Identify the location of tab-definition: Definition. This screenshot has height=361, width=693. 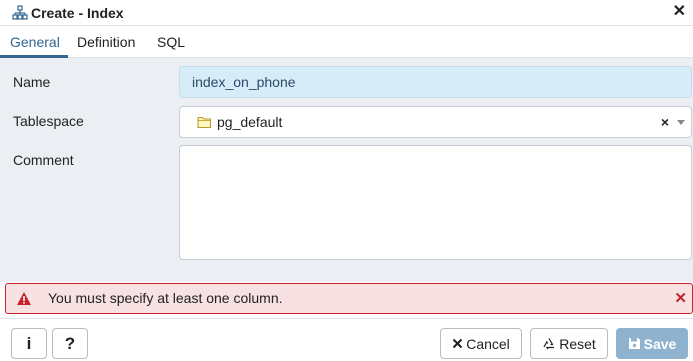
(106, 42).